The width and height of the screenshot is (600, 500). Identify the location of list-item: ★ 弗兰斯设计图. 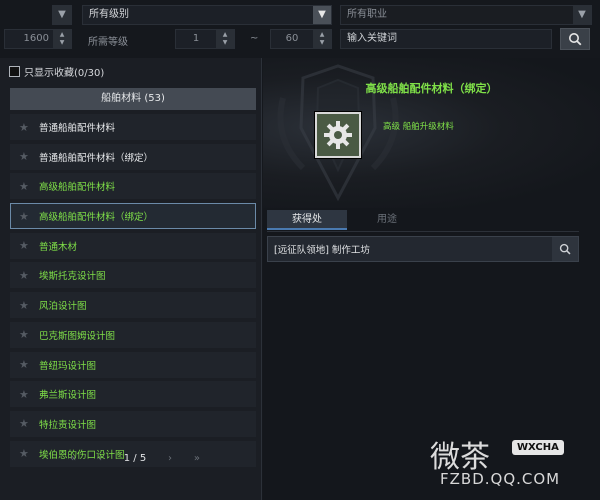
(133, 394).